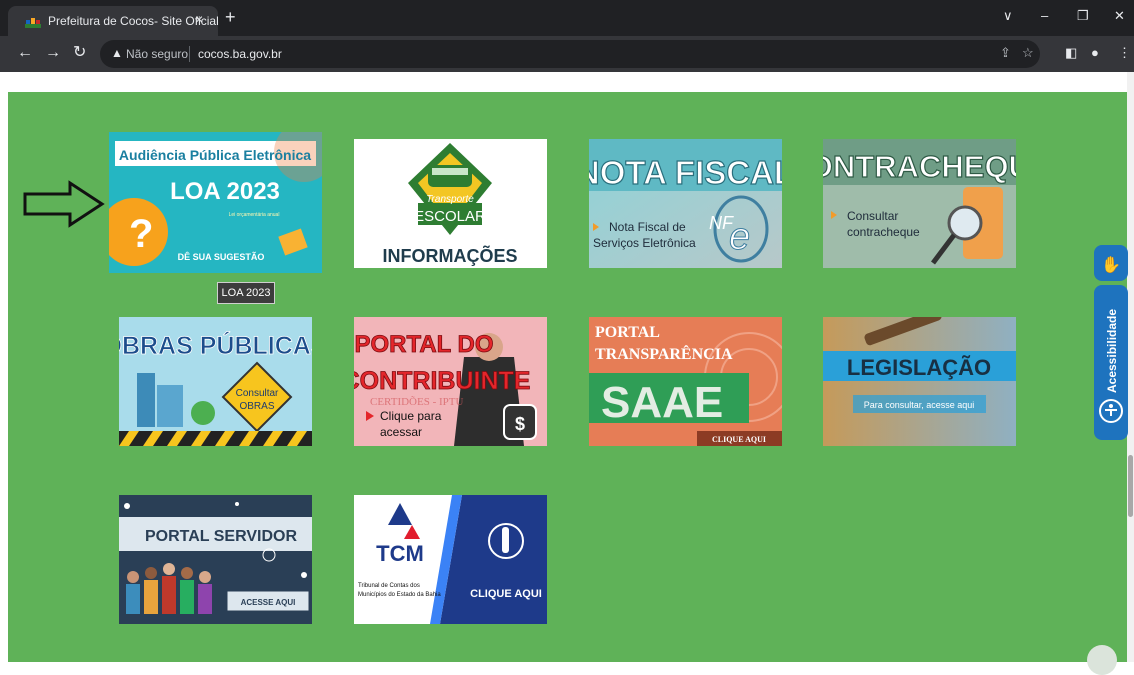  Describe the element at coordinates (221, 256) in the screenshot. I see `loa-cta: DÊ SUA SUGESTÃO` at that location.